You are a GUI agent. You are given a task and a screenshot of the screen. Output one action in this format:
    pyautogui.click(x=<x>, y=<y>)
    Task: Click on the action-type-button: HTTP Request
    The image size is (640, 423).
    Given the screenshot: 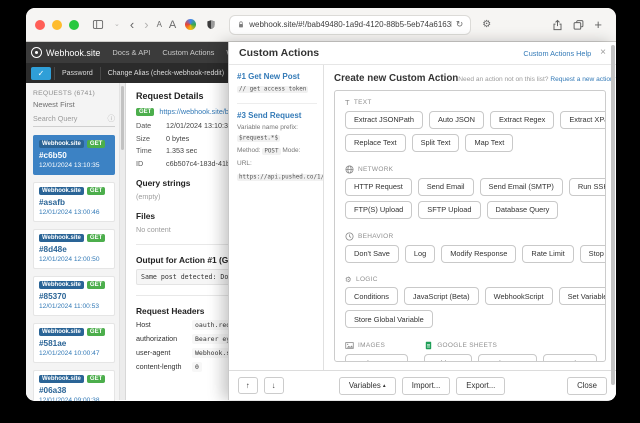 What is the action you would take?
    pyautogui.click(x=378, y=186)
    